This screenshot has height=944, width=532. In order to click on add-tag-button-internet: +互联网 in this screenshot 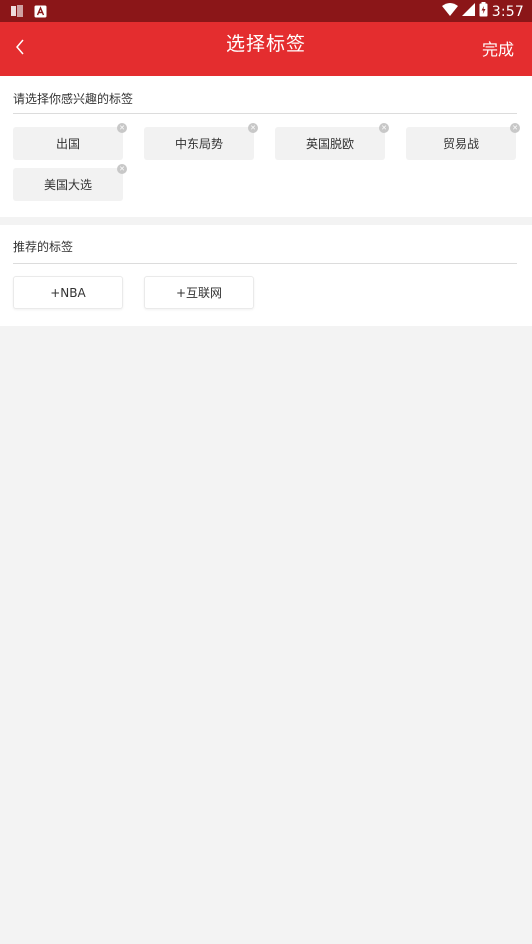, I will do `click(199, 292)`.